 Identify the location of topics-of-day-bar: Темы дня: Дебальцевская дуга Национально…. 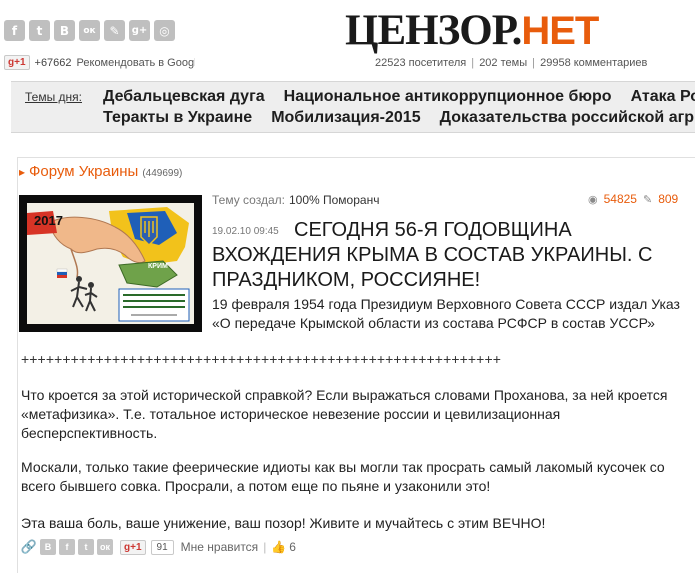
(353, 107).